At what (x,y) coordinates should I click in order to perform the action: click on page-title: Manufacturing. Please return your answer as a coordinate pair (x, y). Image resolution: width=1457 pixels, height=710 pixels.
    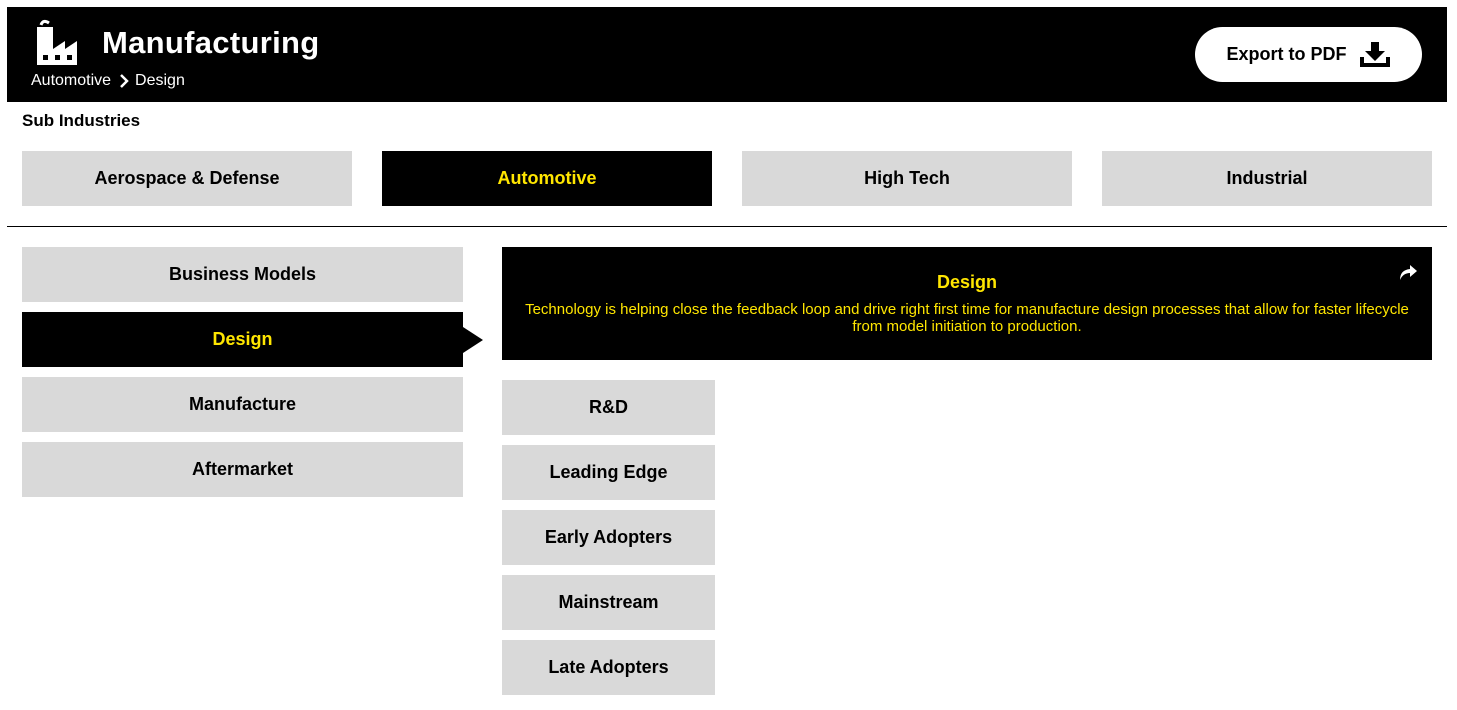
    Looking at the image, I should click on (211, 42).